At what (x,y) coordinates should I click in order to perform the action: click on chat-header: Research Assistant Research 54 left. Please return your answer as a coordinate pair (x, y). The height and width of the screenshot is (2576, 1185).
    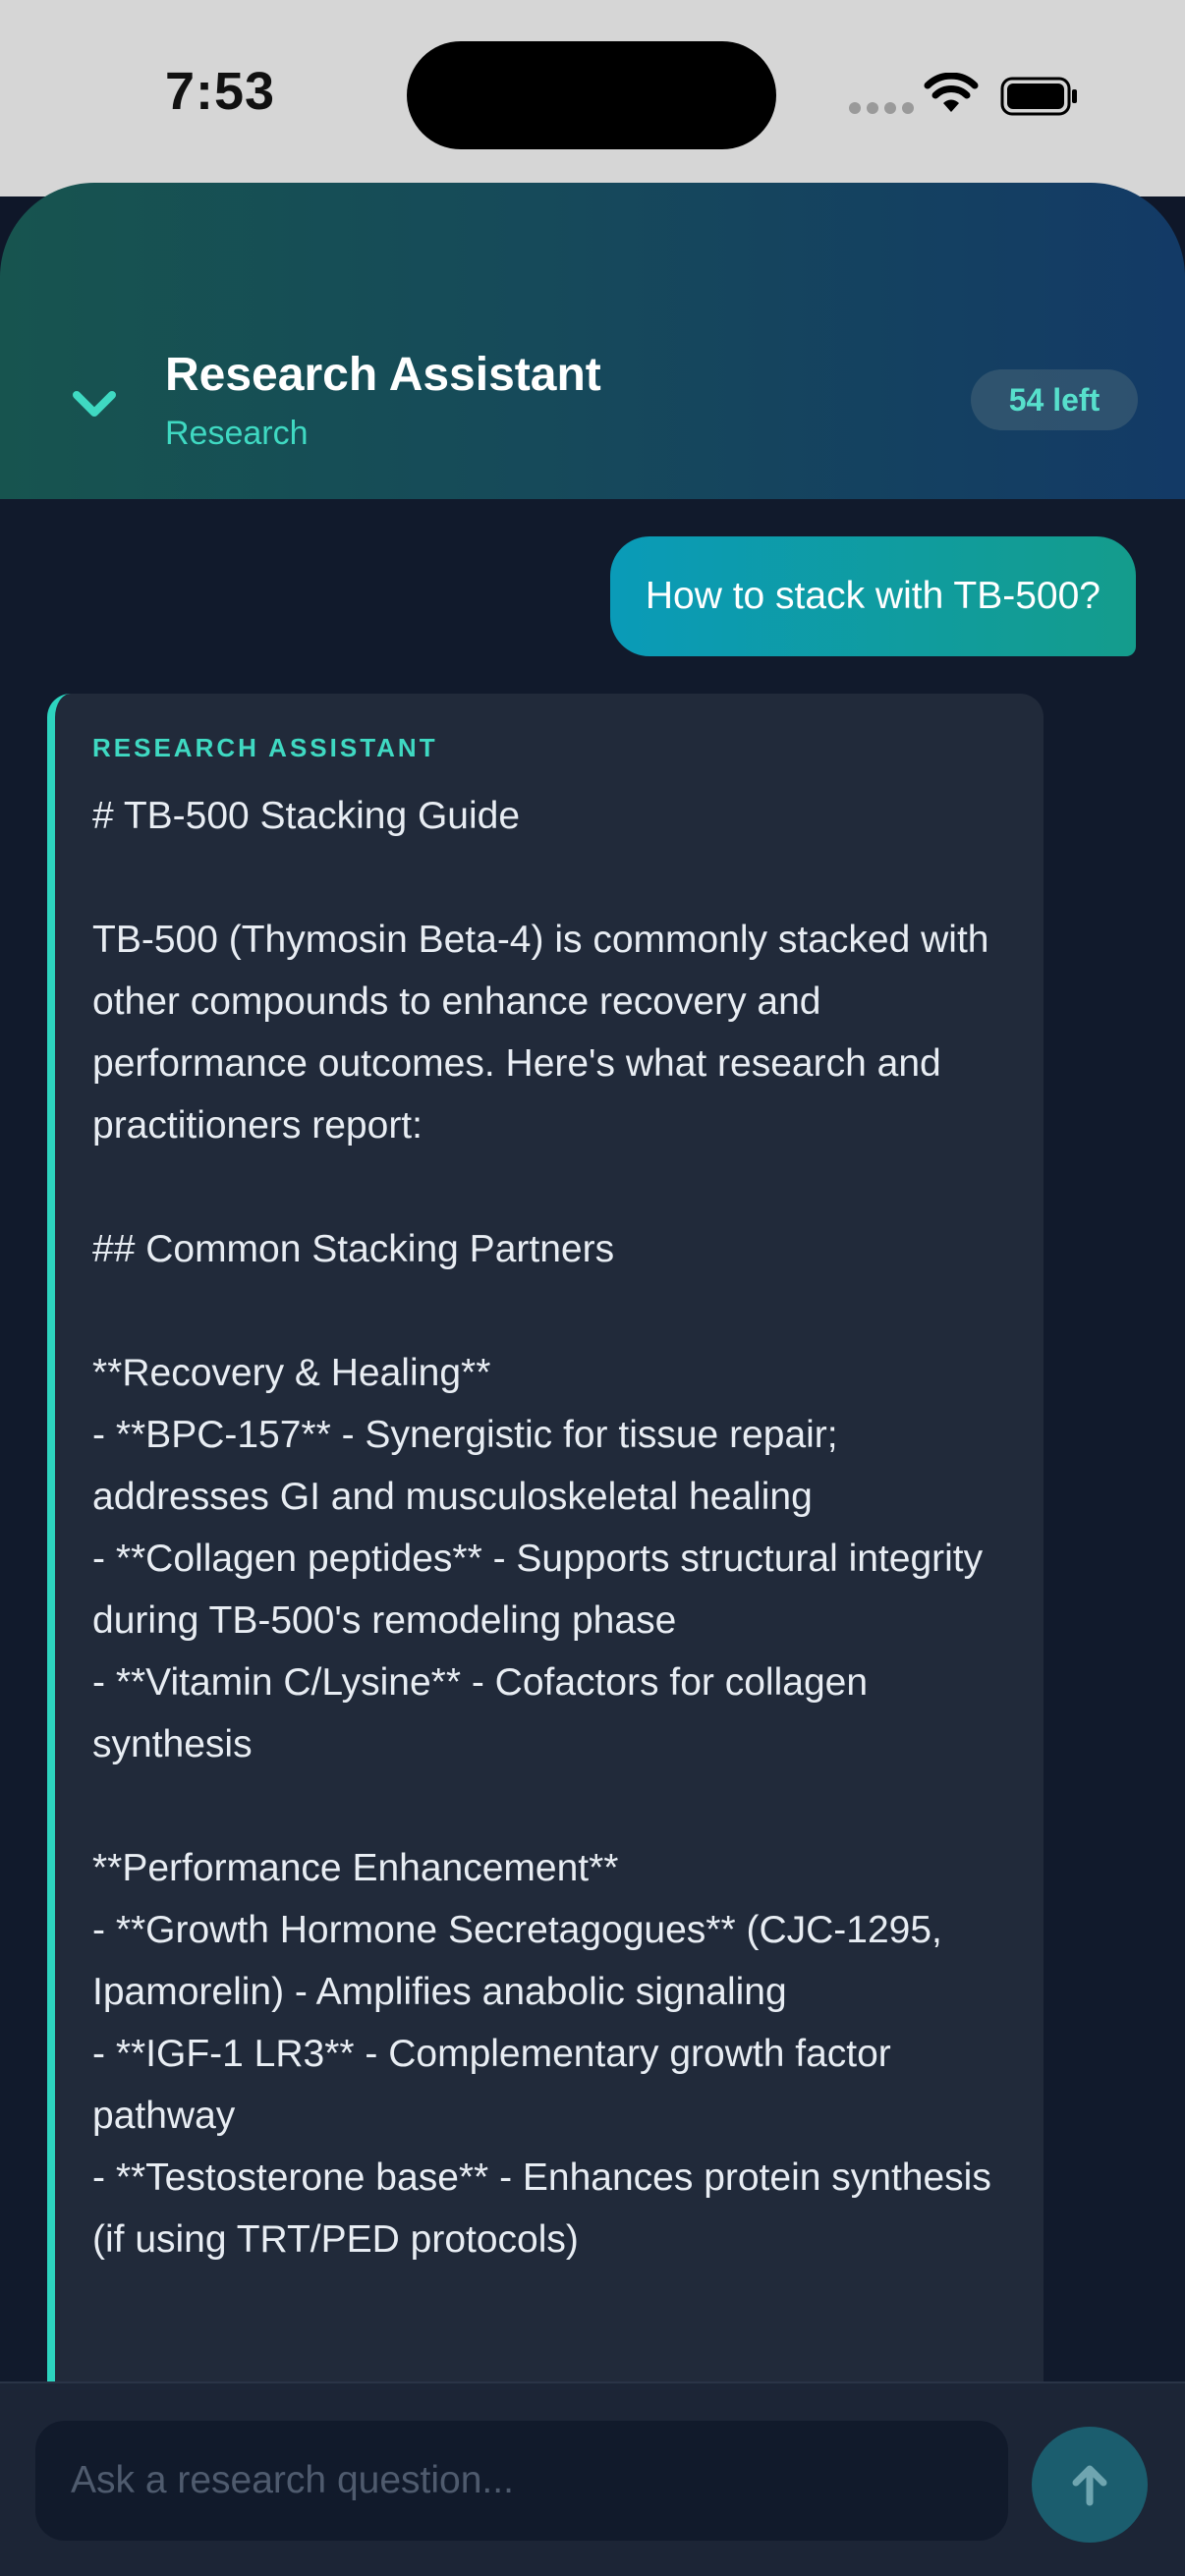
    Looking at the image, I should click on (592, 341).